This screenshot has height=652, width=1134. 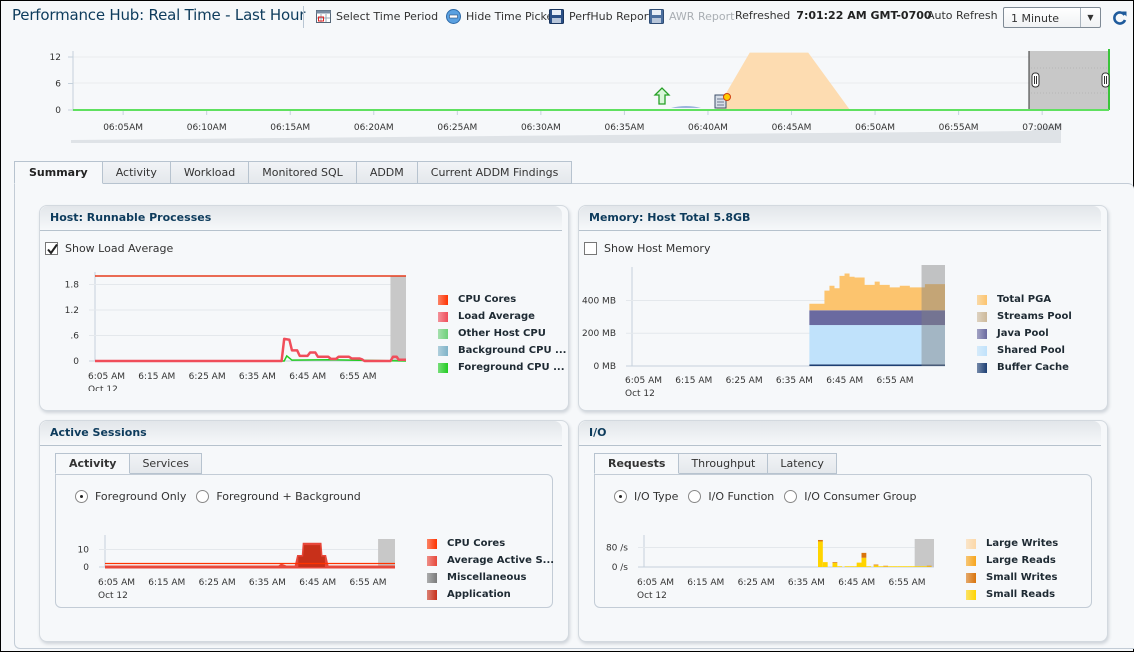 I want to click on perfhub-report-button: PerfHub Report, so click(x=601, y=16).